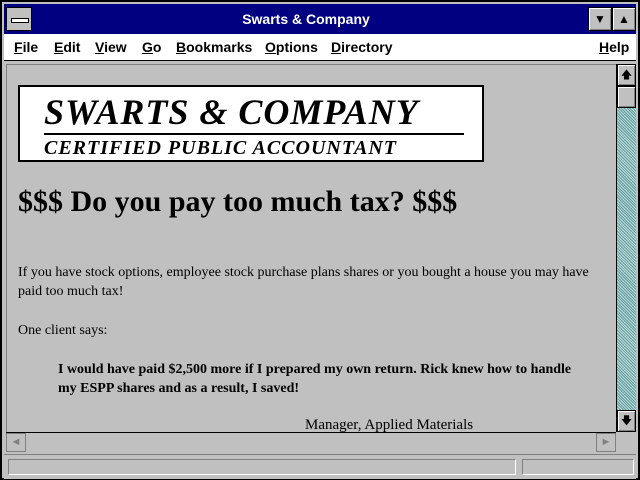 Image resolution: width=640 pixels, height=480 pixels. I want to click on menu-help: Help, so click(614, 47).